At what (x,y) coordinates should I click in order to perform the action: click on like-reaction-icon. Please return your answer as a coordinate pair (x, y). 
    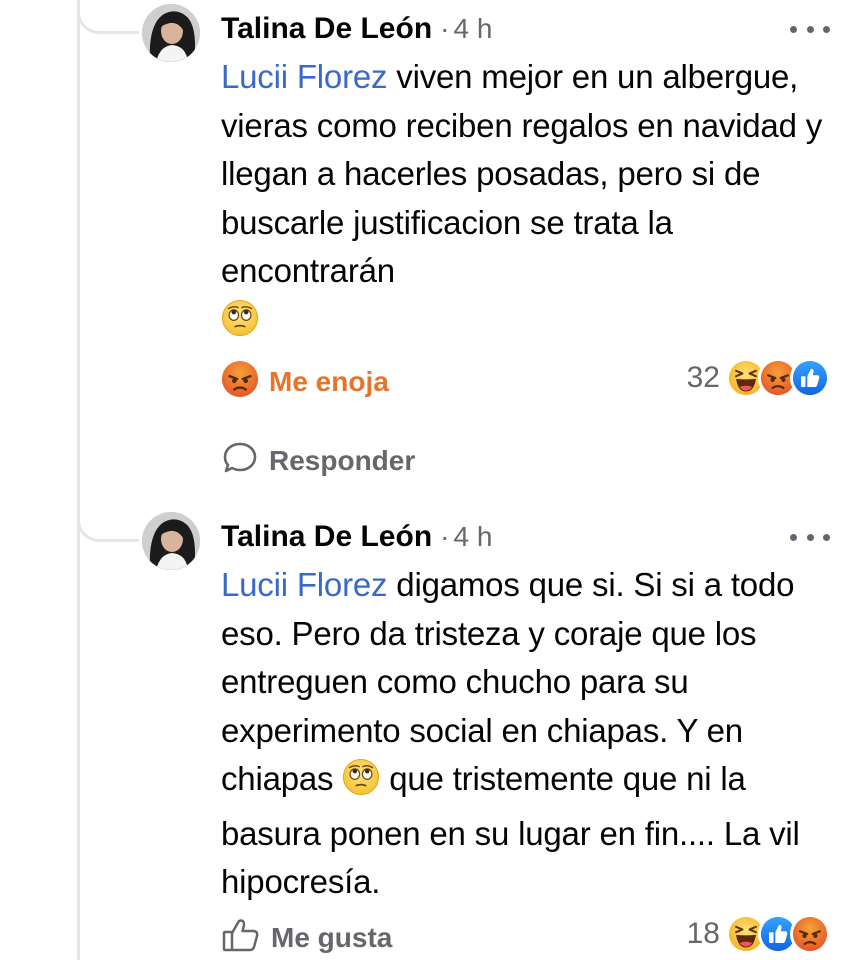
    Looking at the image, I should click on (810, 378).